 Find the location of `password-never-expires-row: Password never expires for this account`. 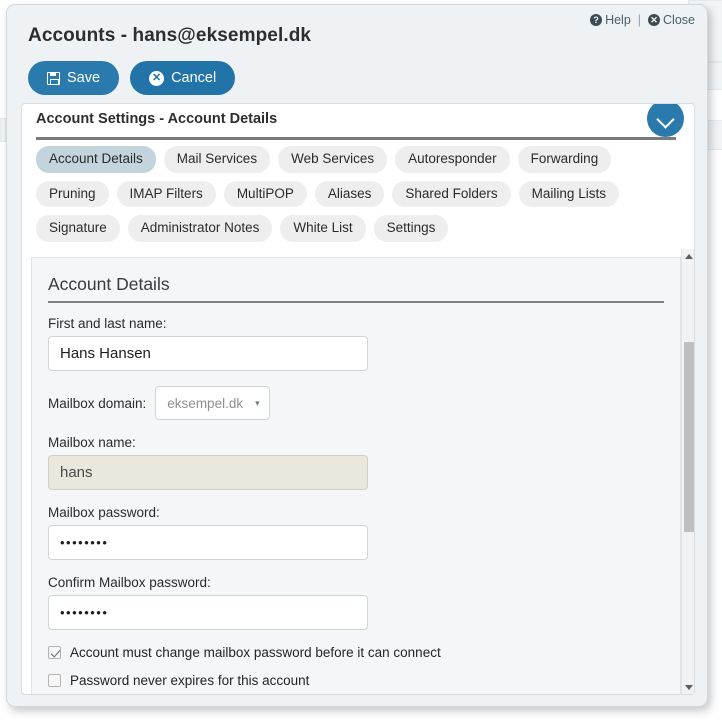

password-never-expires-row: Password never expires for this account is located at coordinates (356, 680).